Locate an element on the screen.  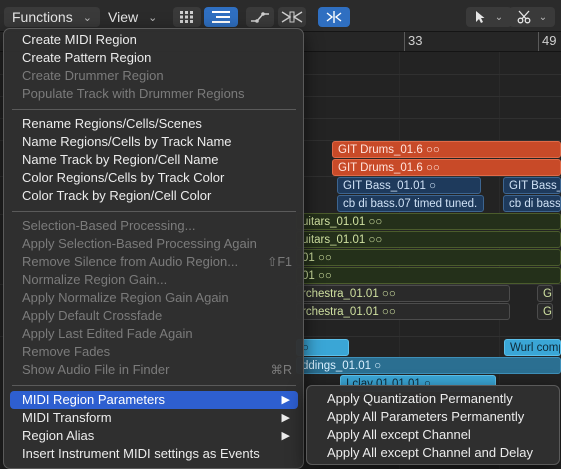
region-cb-di-bass-2: cb di bass is located at coordinates (532, 203).